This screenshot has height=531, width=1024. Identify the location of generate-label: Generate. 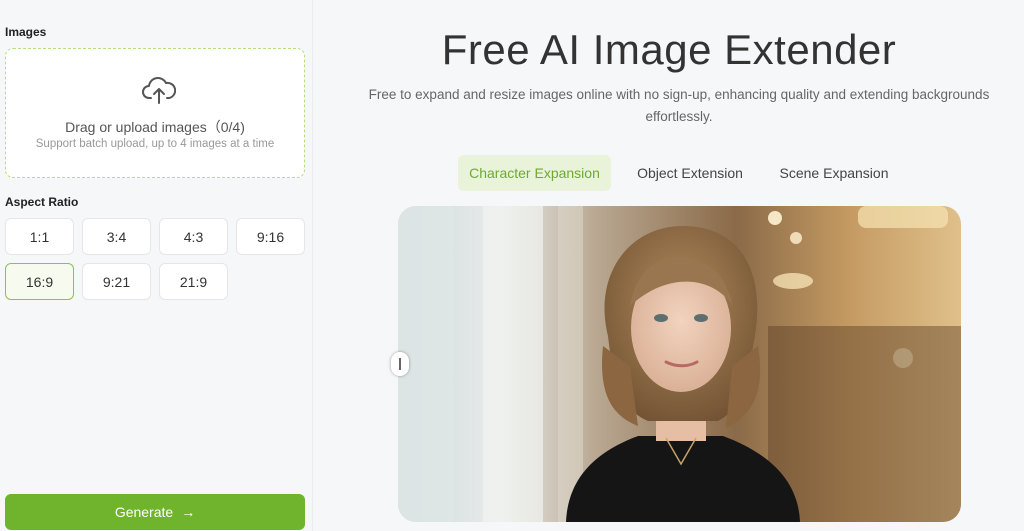
(144, 512).